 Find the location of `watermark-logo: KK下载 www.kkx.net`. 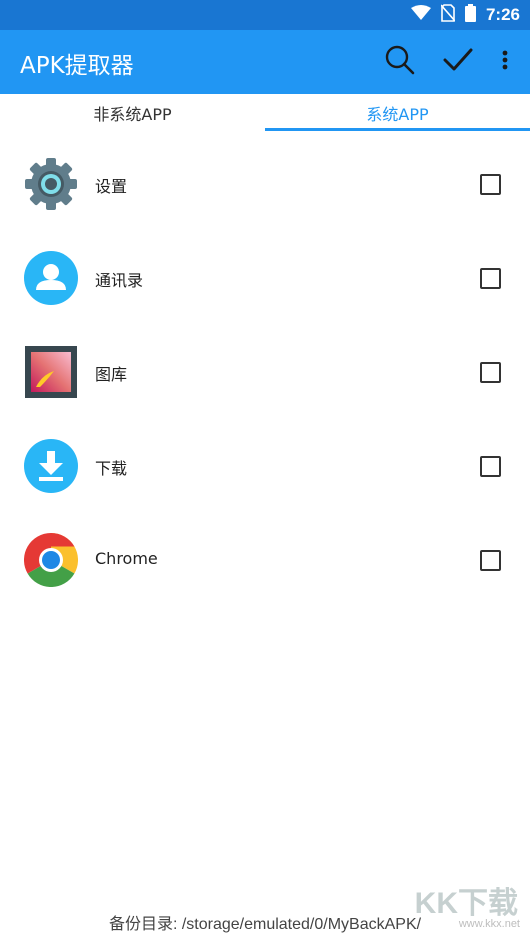

watermark-logo: KK下载 www.kkx.net is located at coordinates (464, 905).